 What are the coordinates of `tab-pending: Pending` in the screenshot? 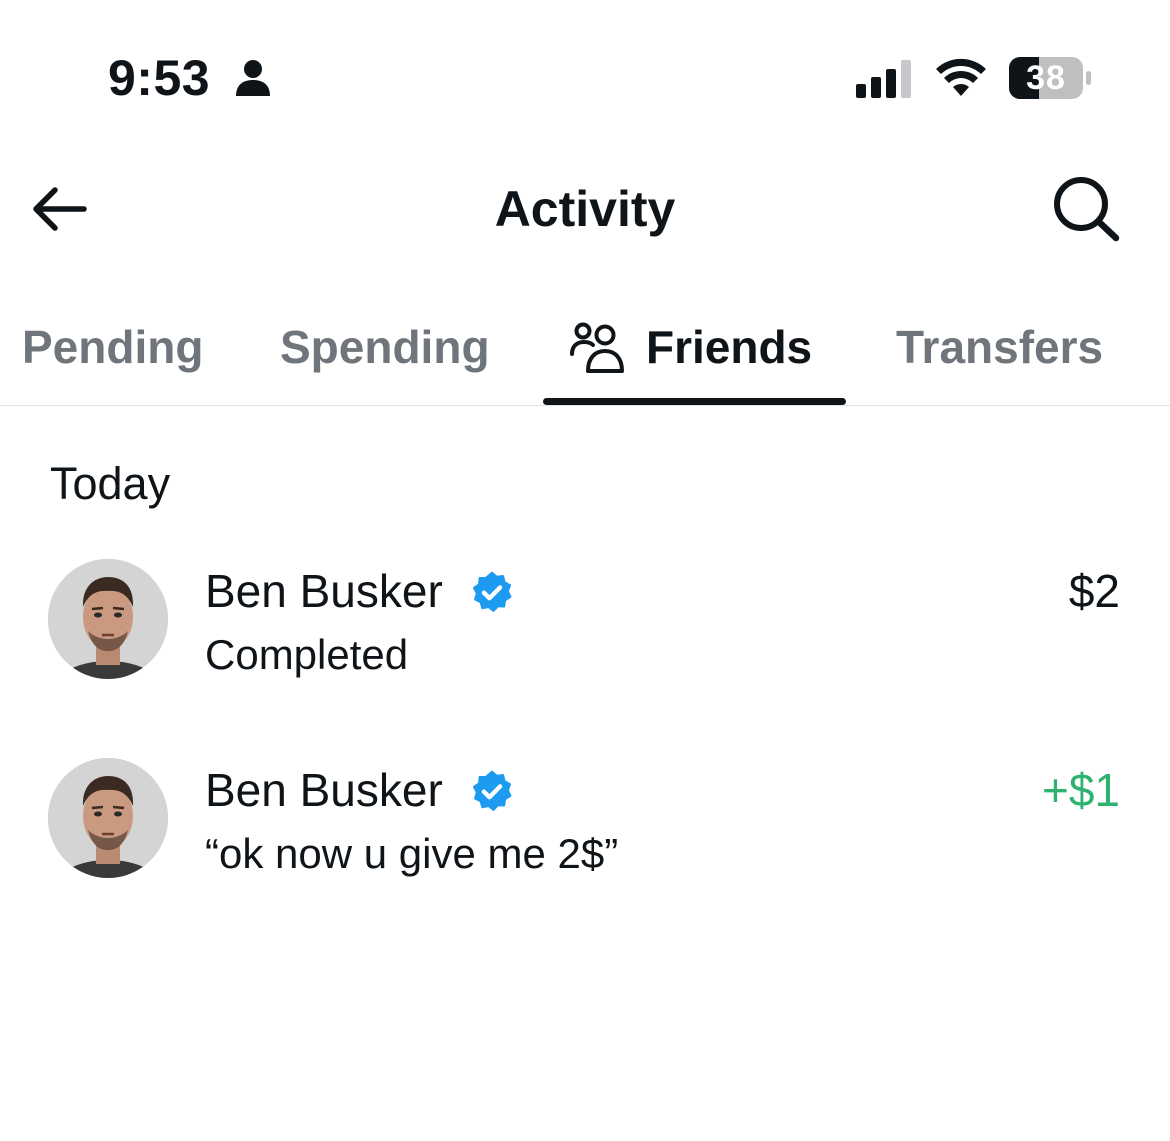 It's located at (112, 347).